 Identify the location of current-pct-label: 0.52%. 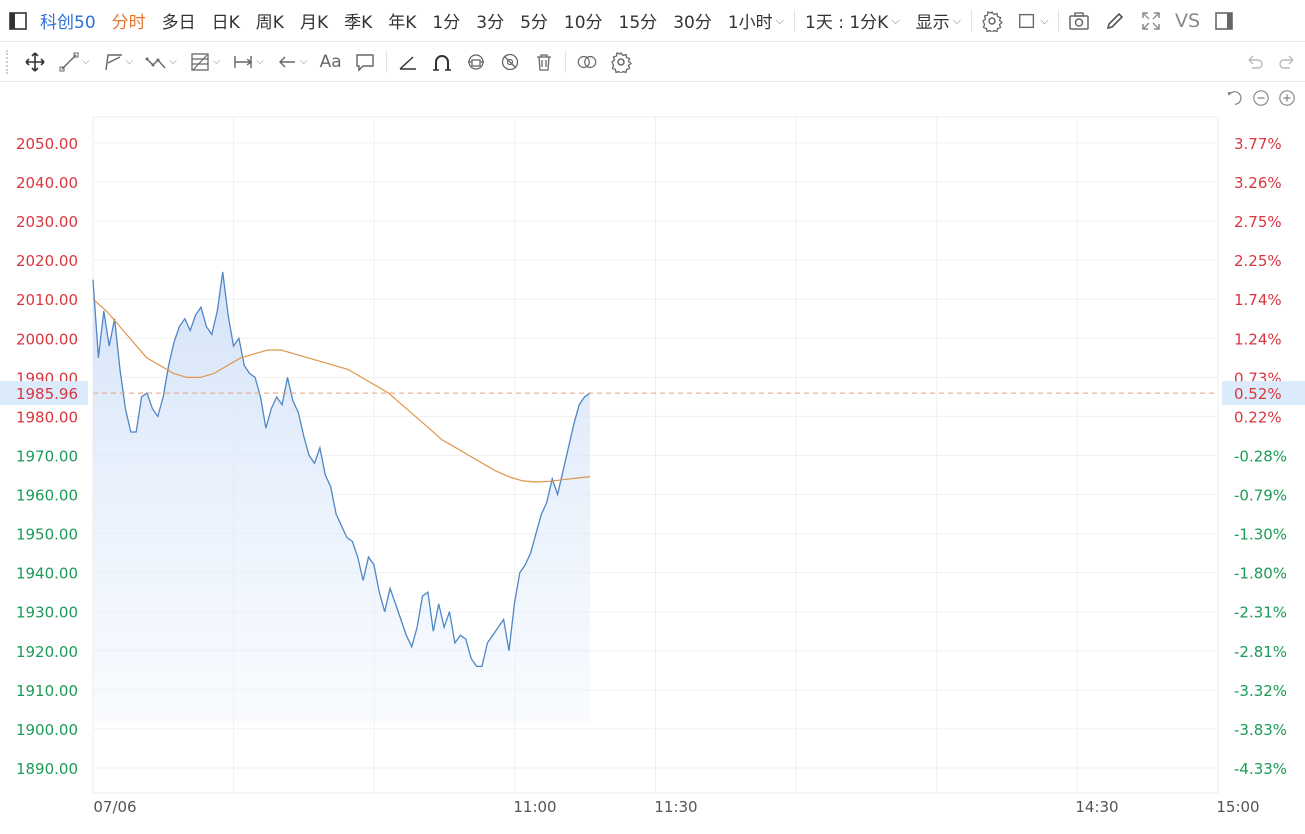
(1258, 394).